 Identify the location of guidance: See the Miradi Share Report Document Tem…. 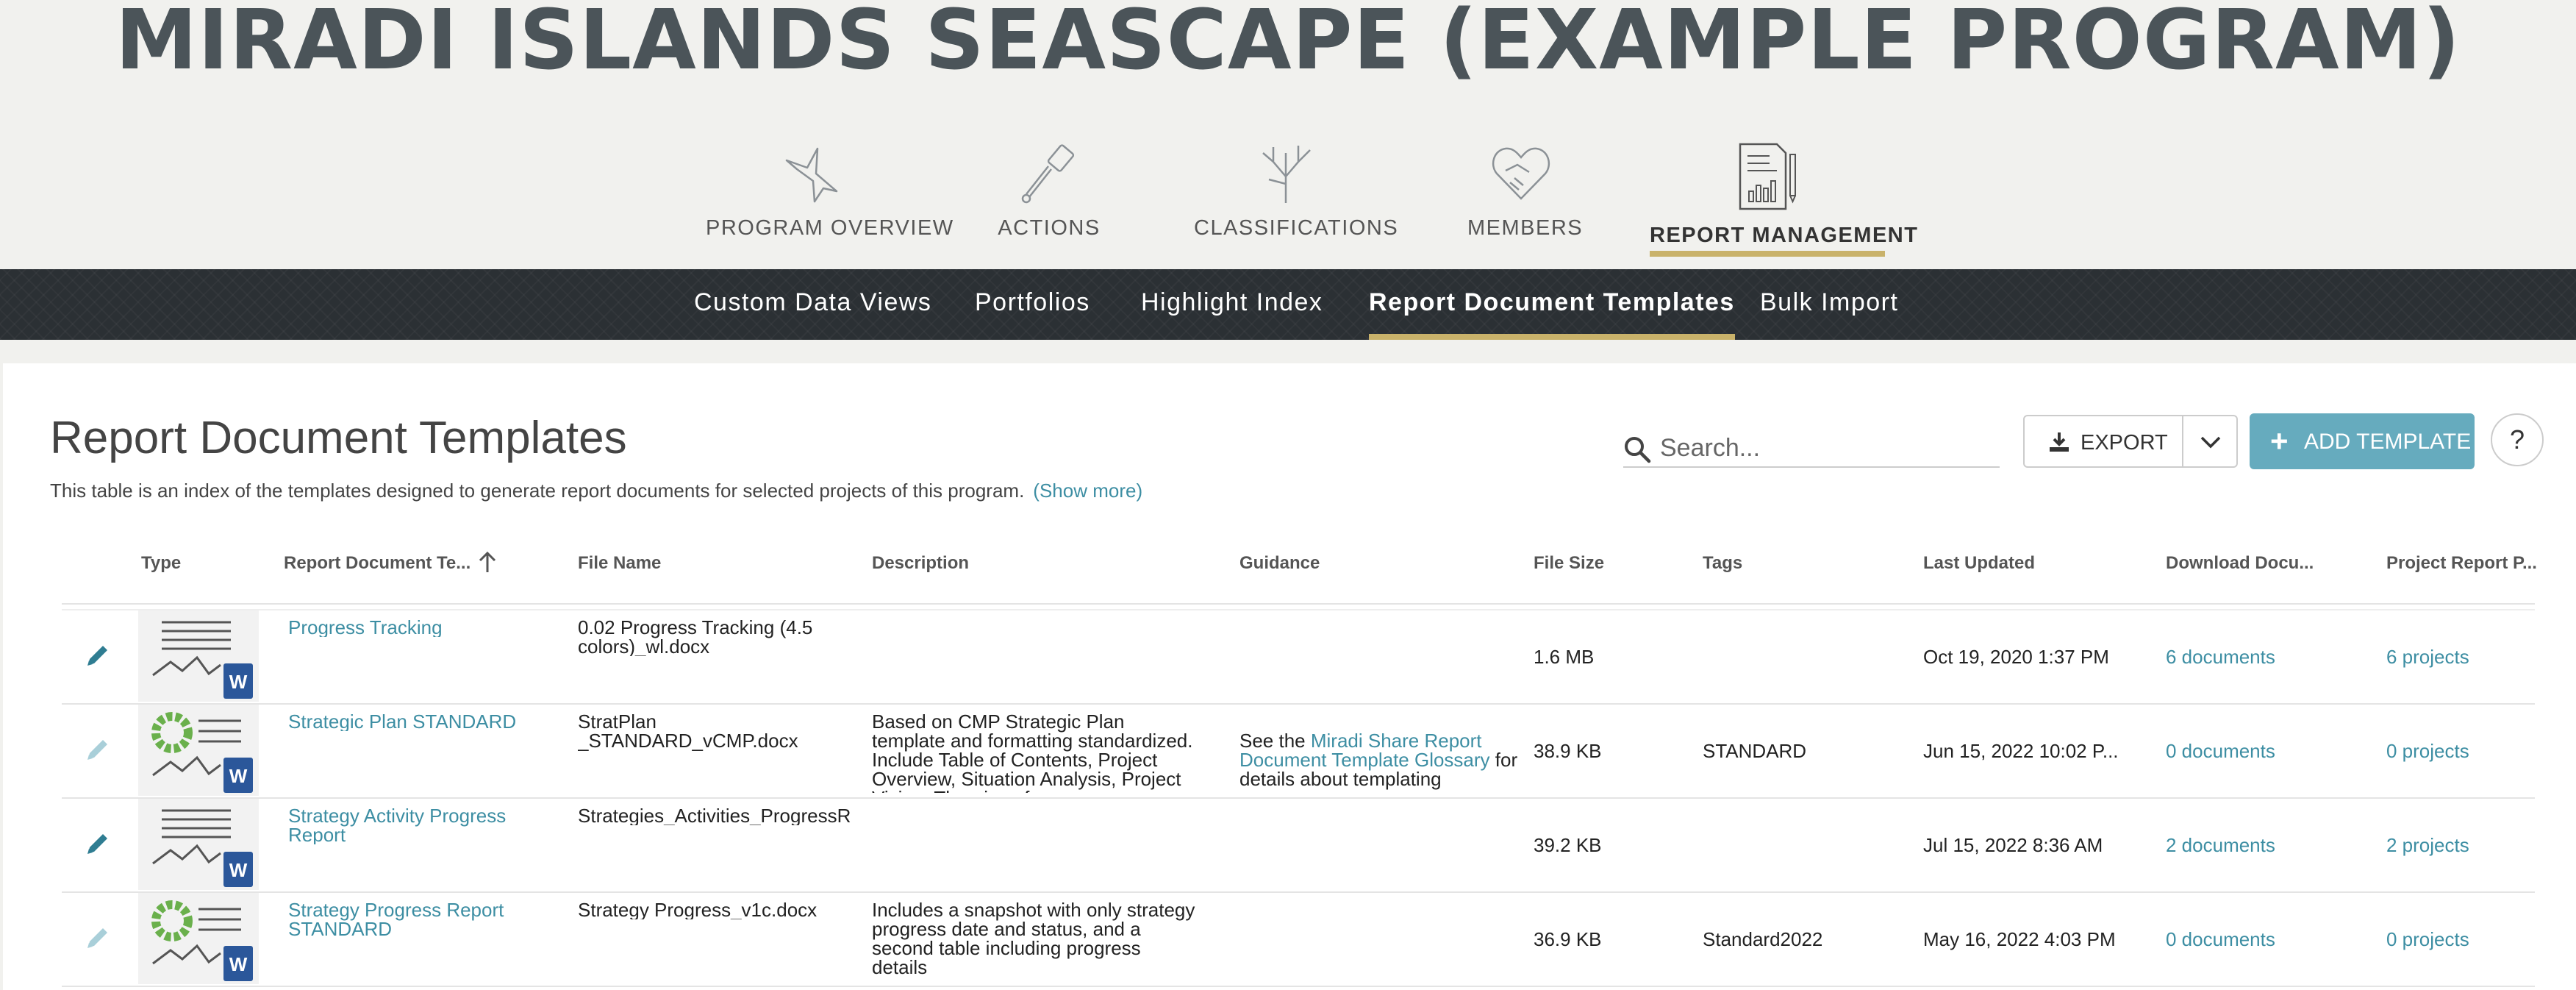
(1379, 761).